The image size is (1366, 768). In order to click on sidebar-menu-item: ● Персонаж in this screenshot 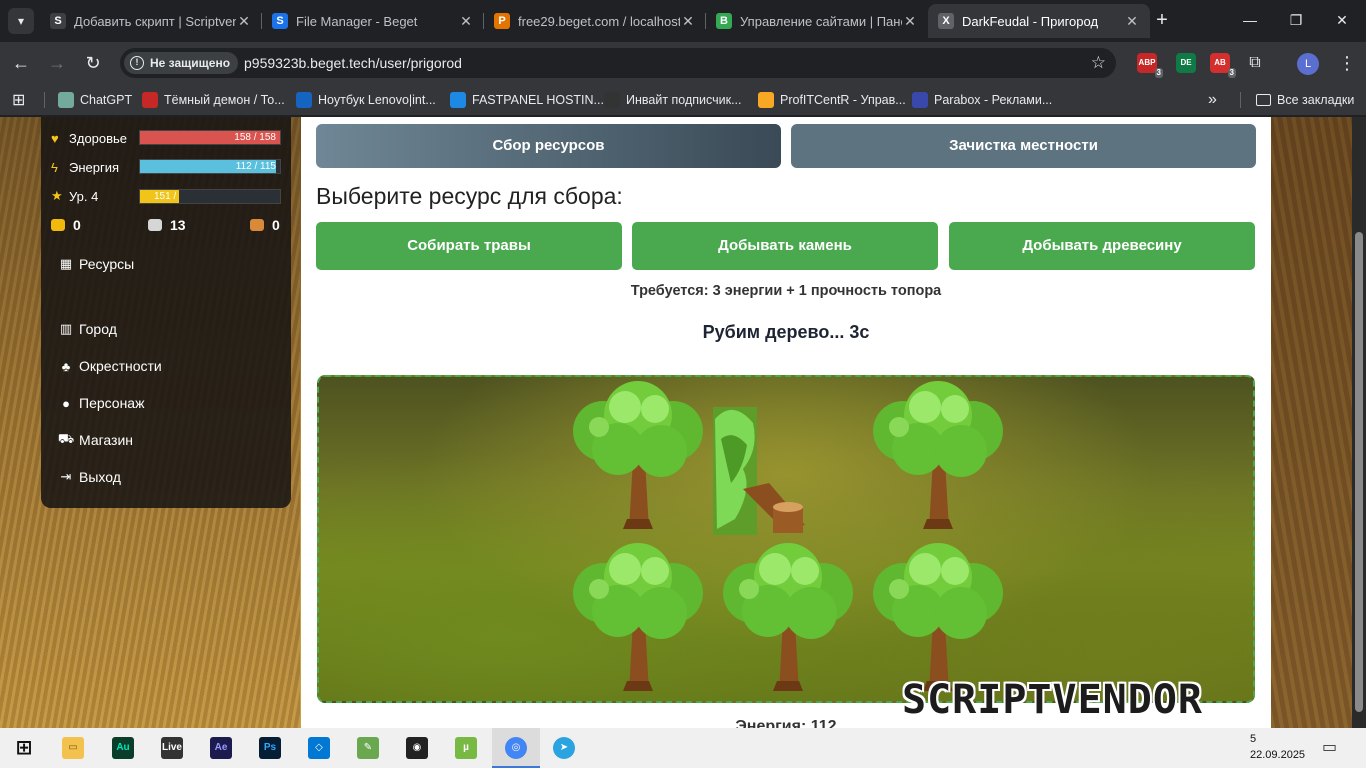, I will do `click(100, 403)`.